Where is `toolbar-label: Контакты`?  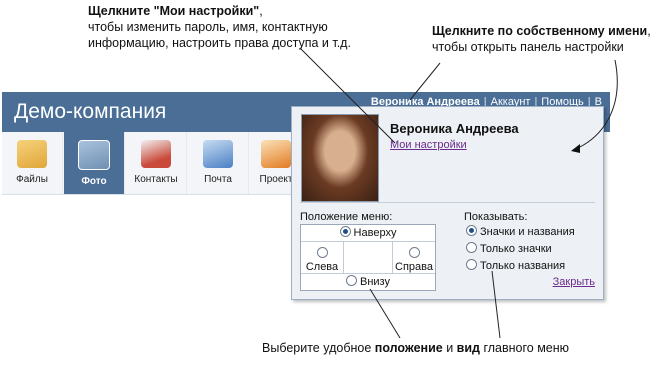
toolbar-label: Контакты is located at coordinates (156, 179).